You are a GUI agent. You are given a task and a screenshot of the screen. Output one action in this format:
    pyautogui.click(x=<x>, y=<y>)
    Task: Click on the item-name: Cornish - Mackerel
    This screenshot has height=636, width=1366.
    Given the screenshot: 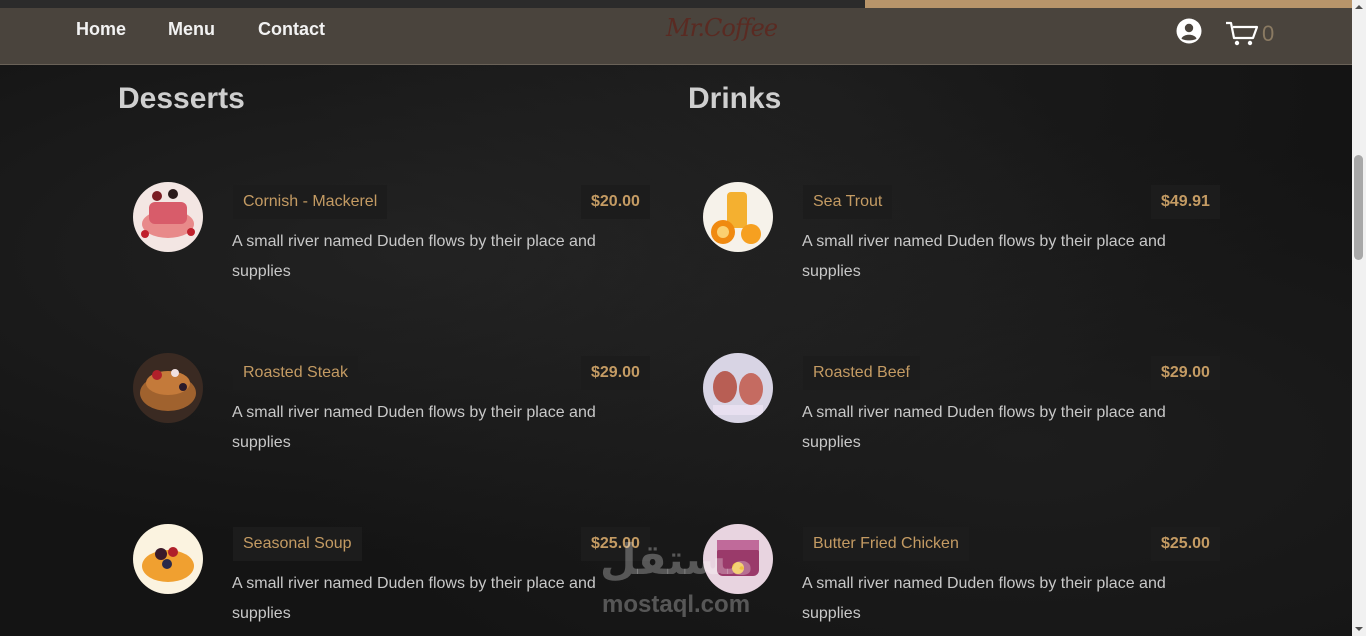 What is the action you would take?
    pyautogui.click(x=310, y=202)
    